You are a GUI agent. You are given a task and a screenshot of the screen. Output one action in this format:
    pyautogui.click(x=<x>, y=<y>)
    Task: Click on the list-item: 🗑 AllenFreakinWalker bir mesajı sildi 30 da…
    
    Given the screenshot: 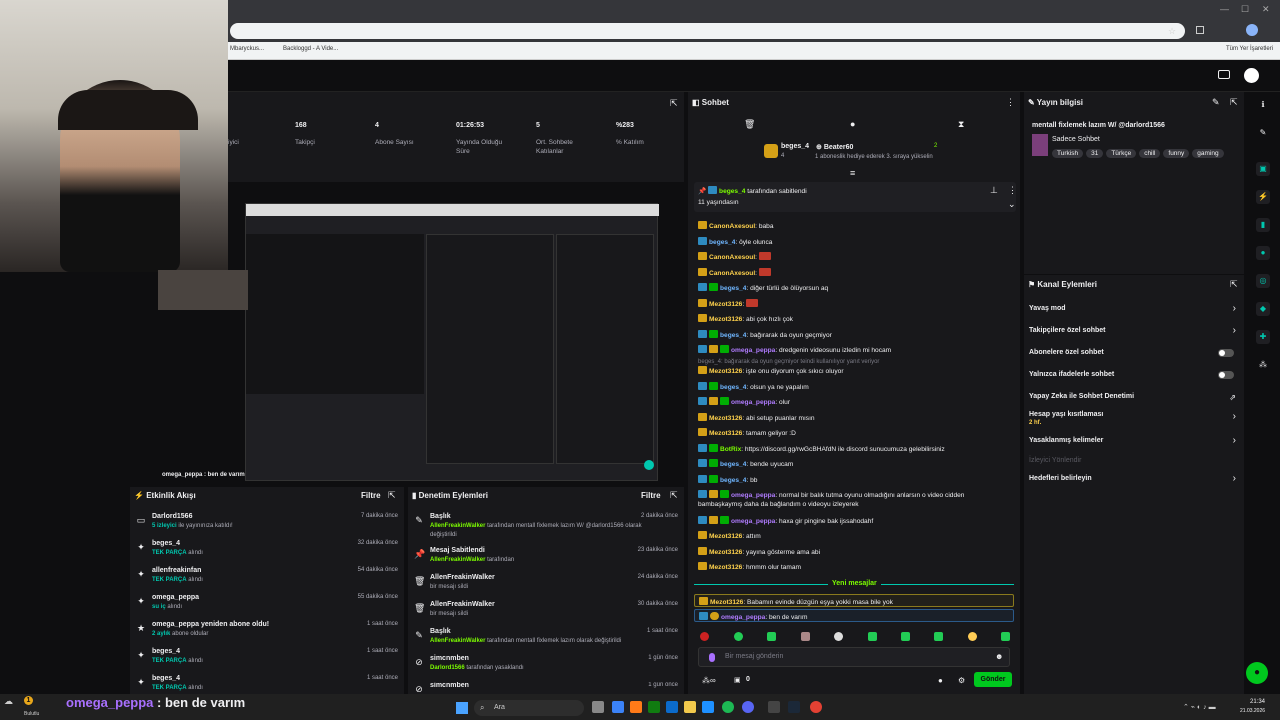 What is the action you would take?
    pyautogui.click(x=546, y=614)
    